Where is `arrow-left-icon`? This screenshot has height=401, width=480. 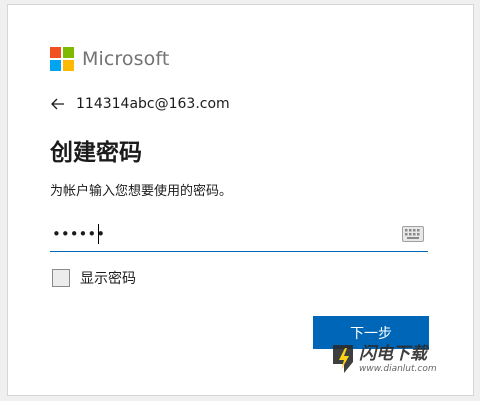 arrow-left-icon is located at coordinates (58, 104).